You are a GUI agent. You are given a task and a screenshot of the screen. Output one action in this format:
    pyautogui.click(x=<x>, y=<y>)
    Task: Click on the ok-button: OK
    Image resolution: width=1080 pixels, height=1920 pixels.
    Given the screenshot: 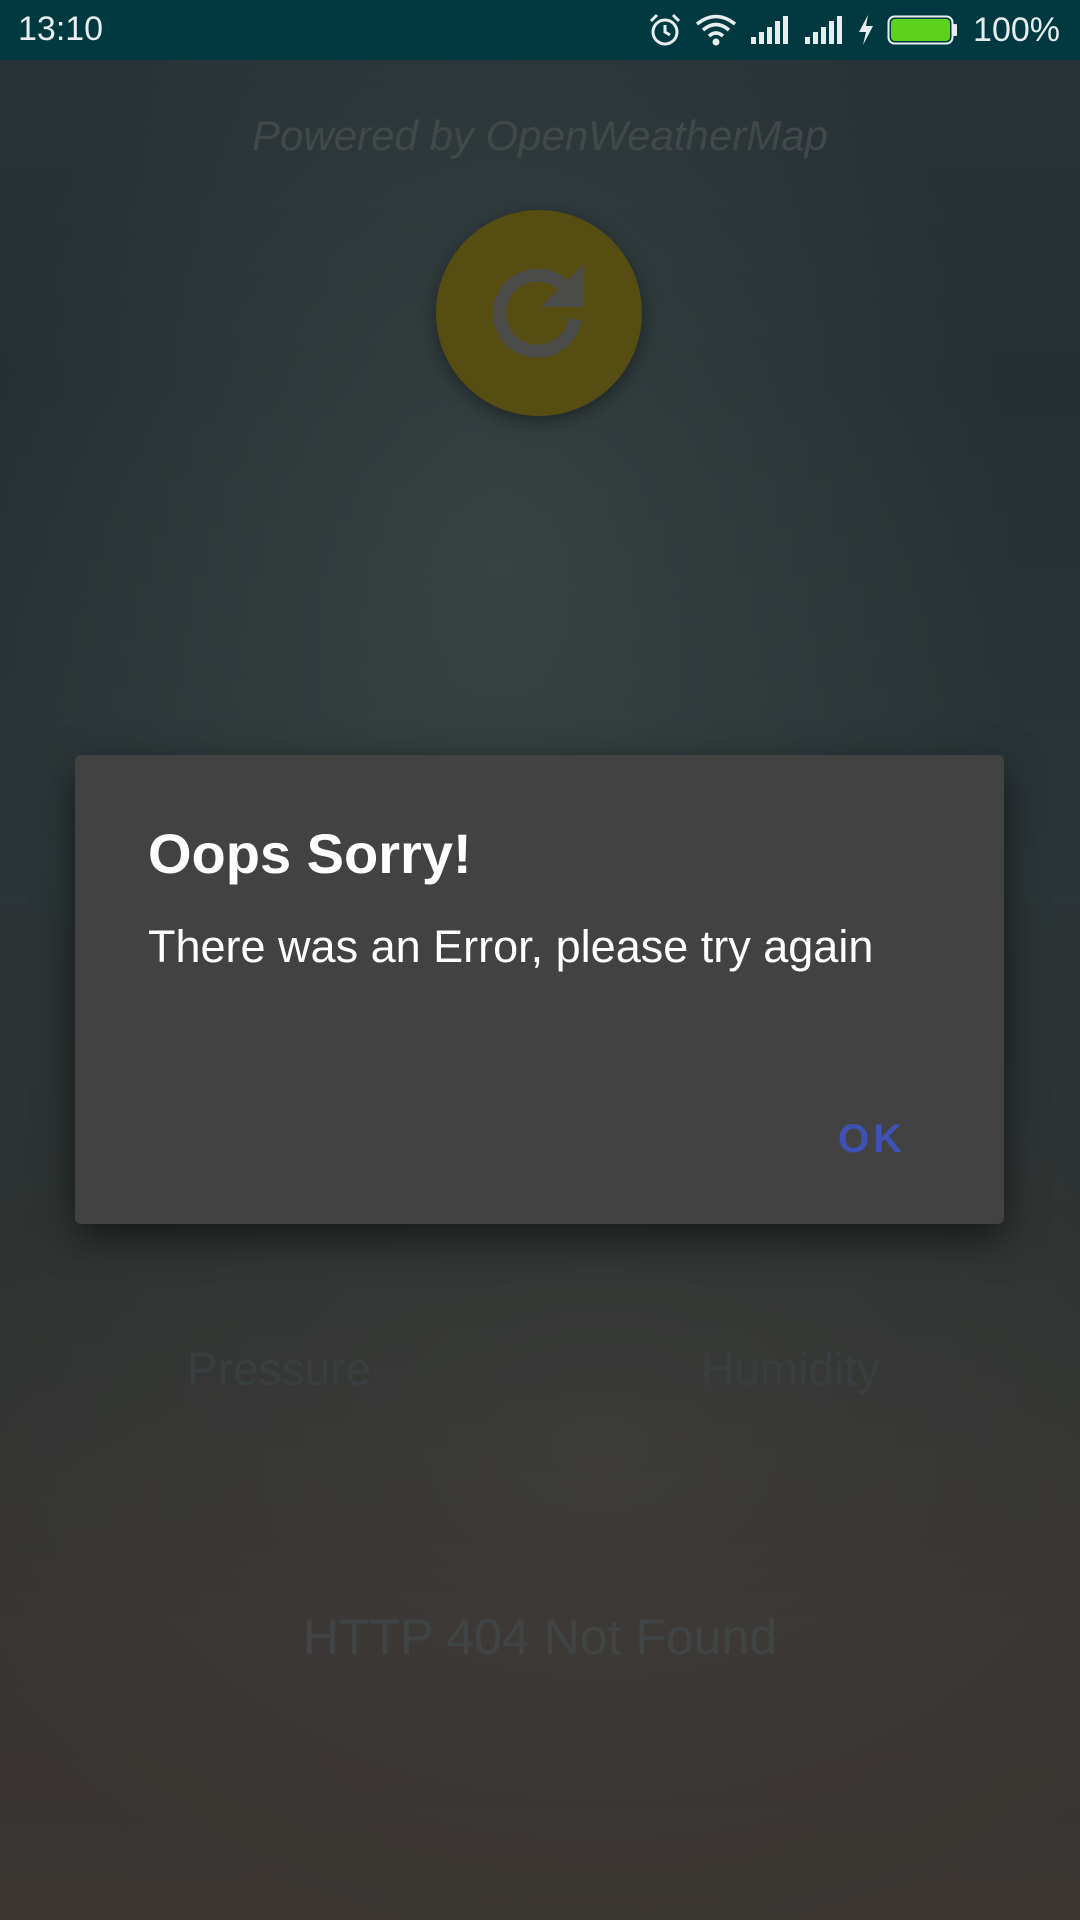 What is the action you would take?
    pyautogui.click(x=872, y=1139)
    